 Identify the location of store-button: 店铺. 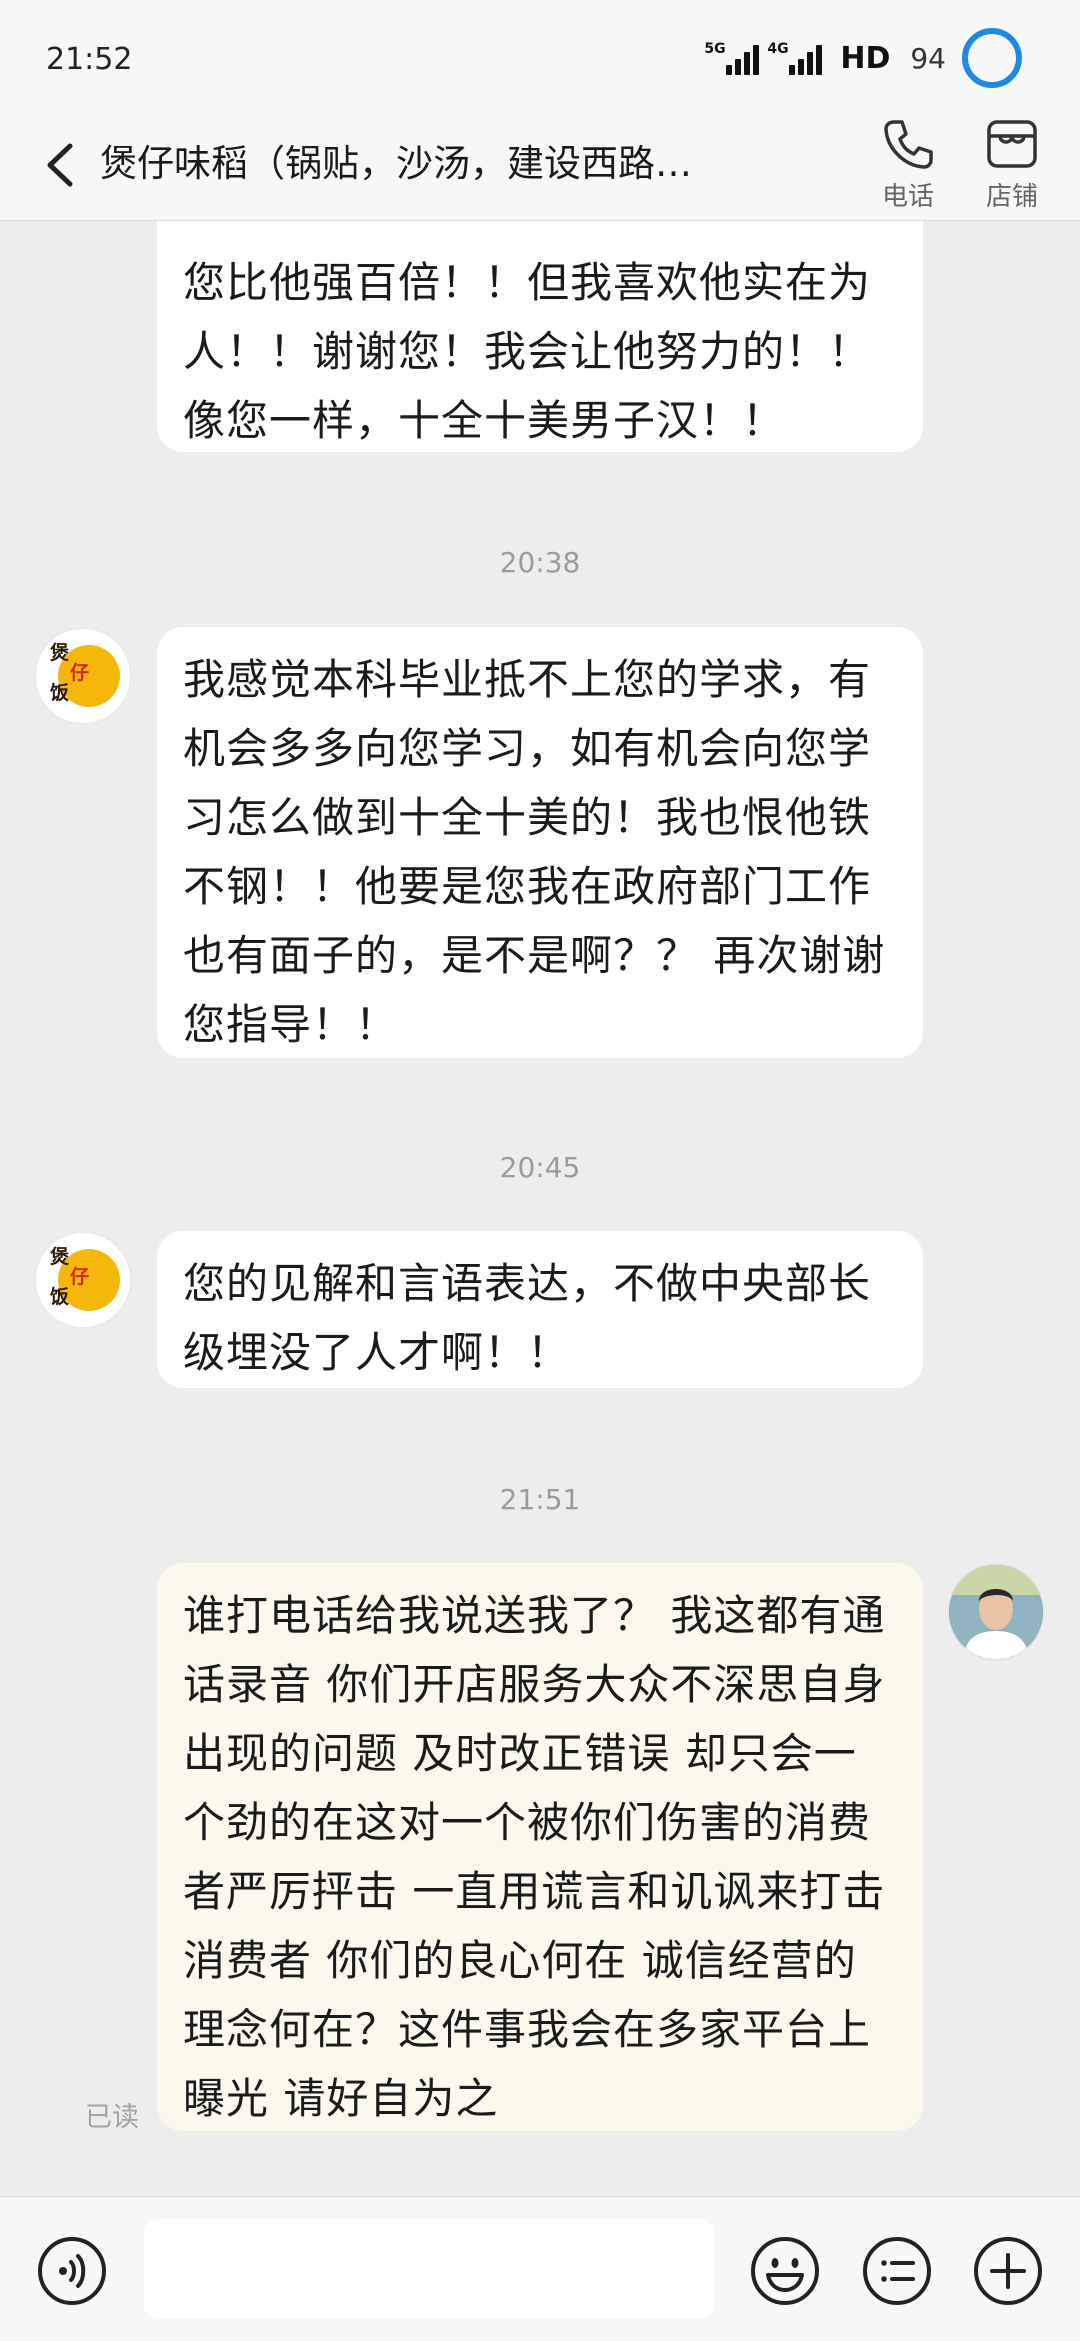
(1012, 165).